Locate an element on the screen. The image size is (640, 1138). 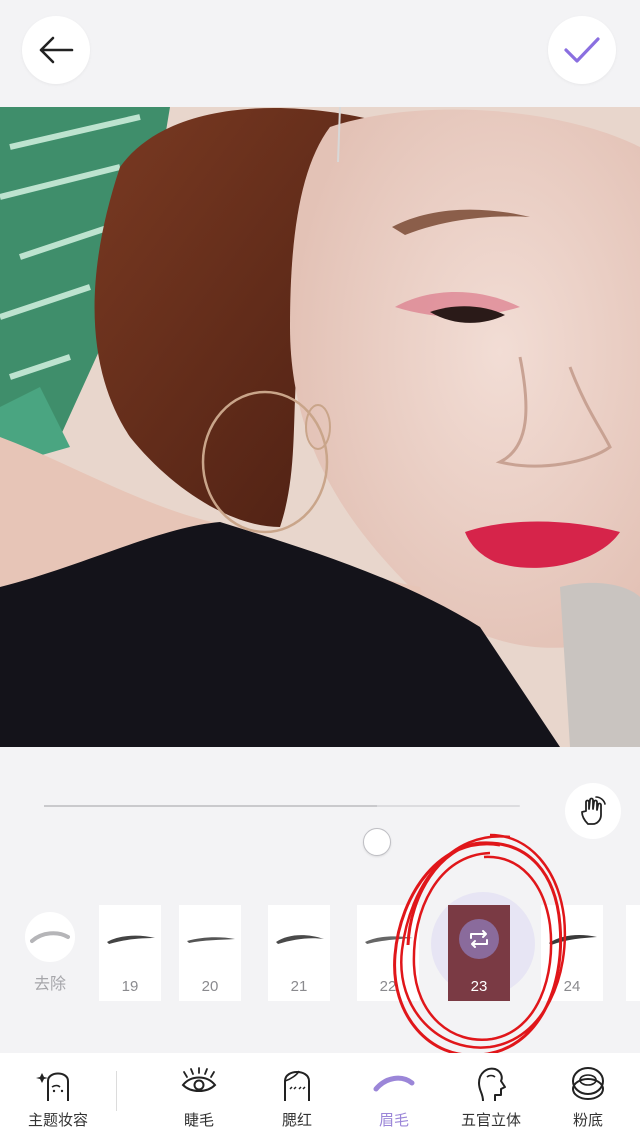
eyebrow-styles-list: 去除 19 20 21 22 23 24 is located at coordinates (320, 950).